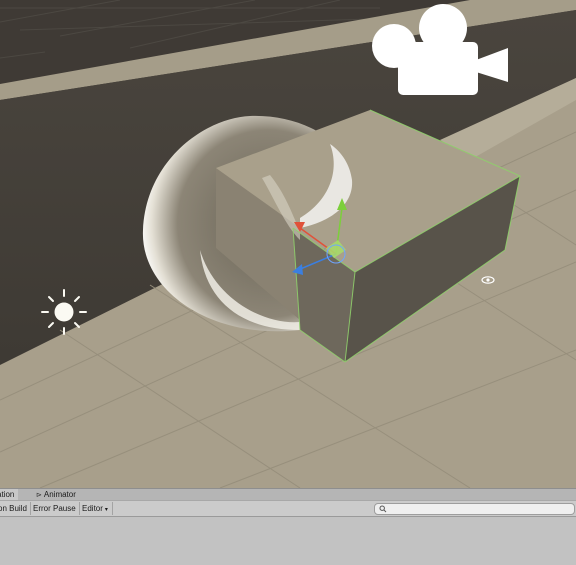  I want to click on error-pause-toggle: Error Pause, so click(55, 508).